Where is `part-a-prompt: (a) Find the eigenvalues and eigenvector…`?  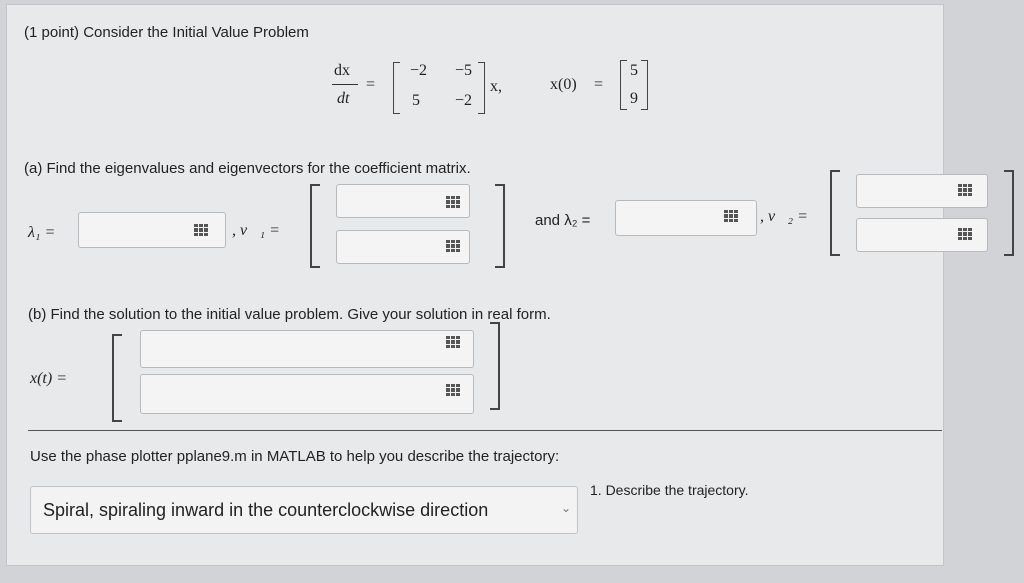
part-a-prompt: (a) Find the eigenvalues and eigenvector… is located at coordinates (247, 168).